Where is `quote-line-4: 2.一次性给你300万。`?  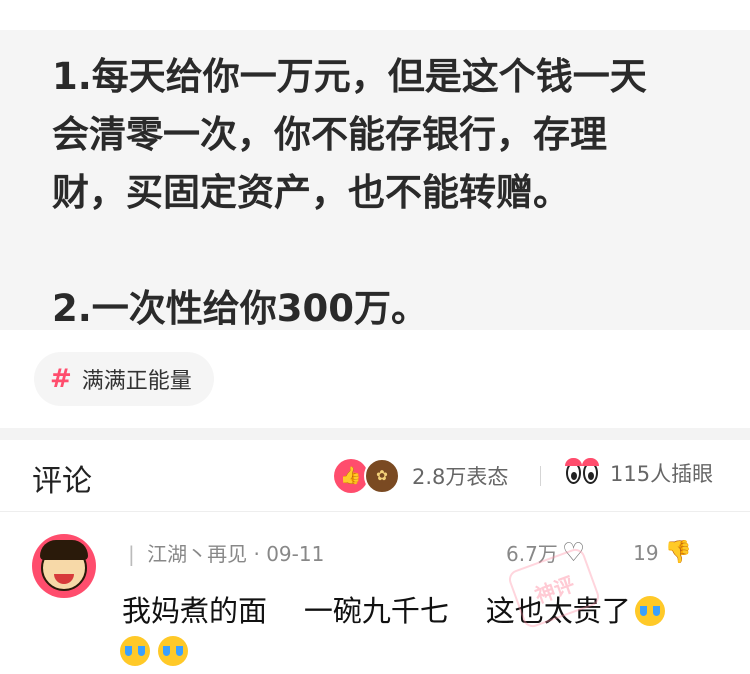
quote-line-4: 2.一次性给你300万。 is located at coordinates (240, 308).